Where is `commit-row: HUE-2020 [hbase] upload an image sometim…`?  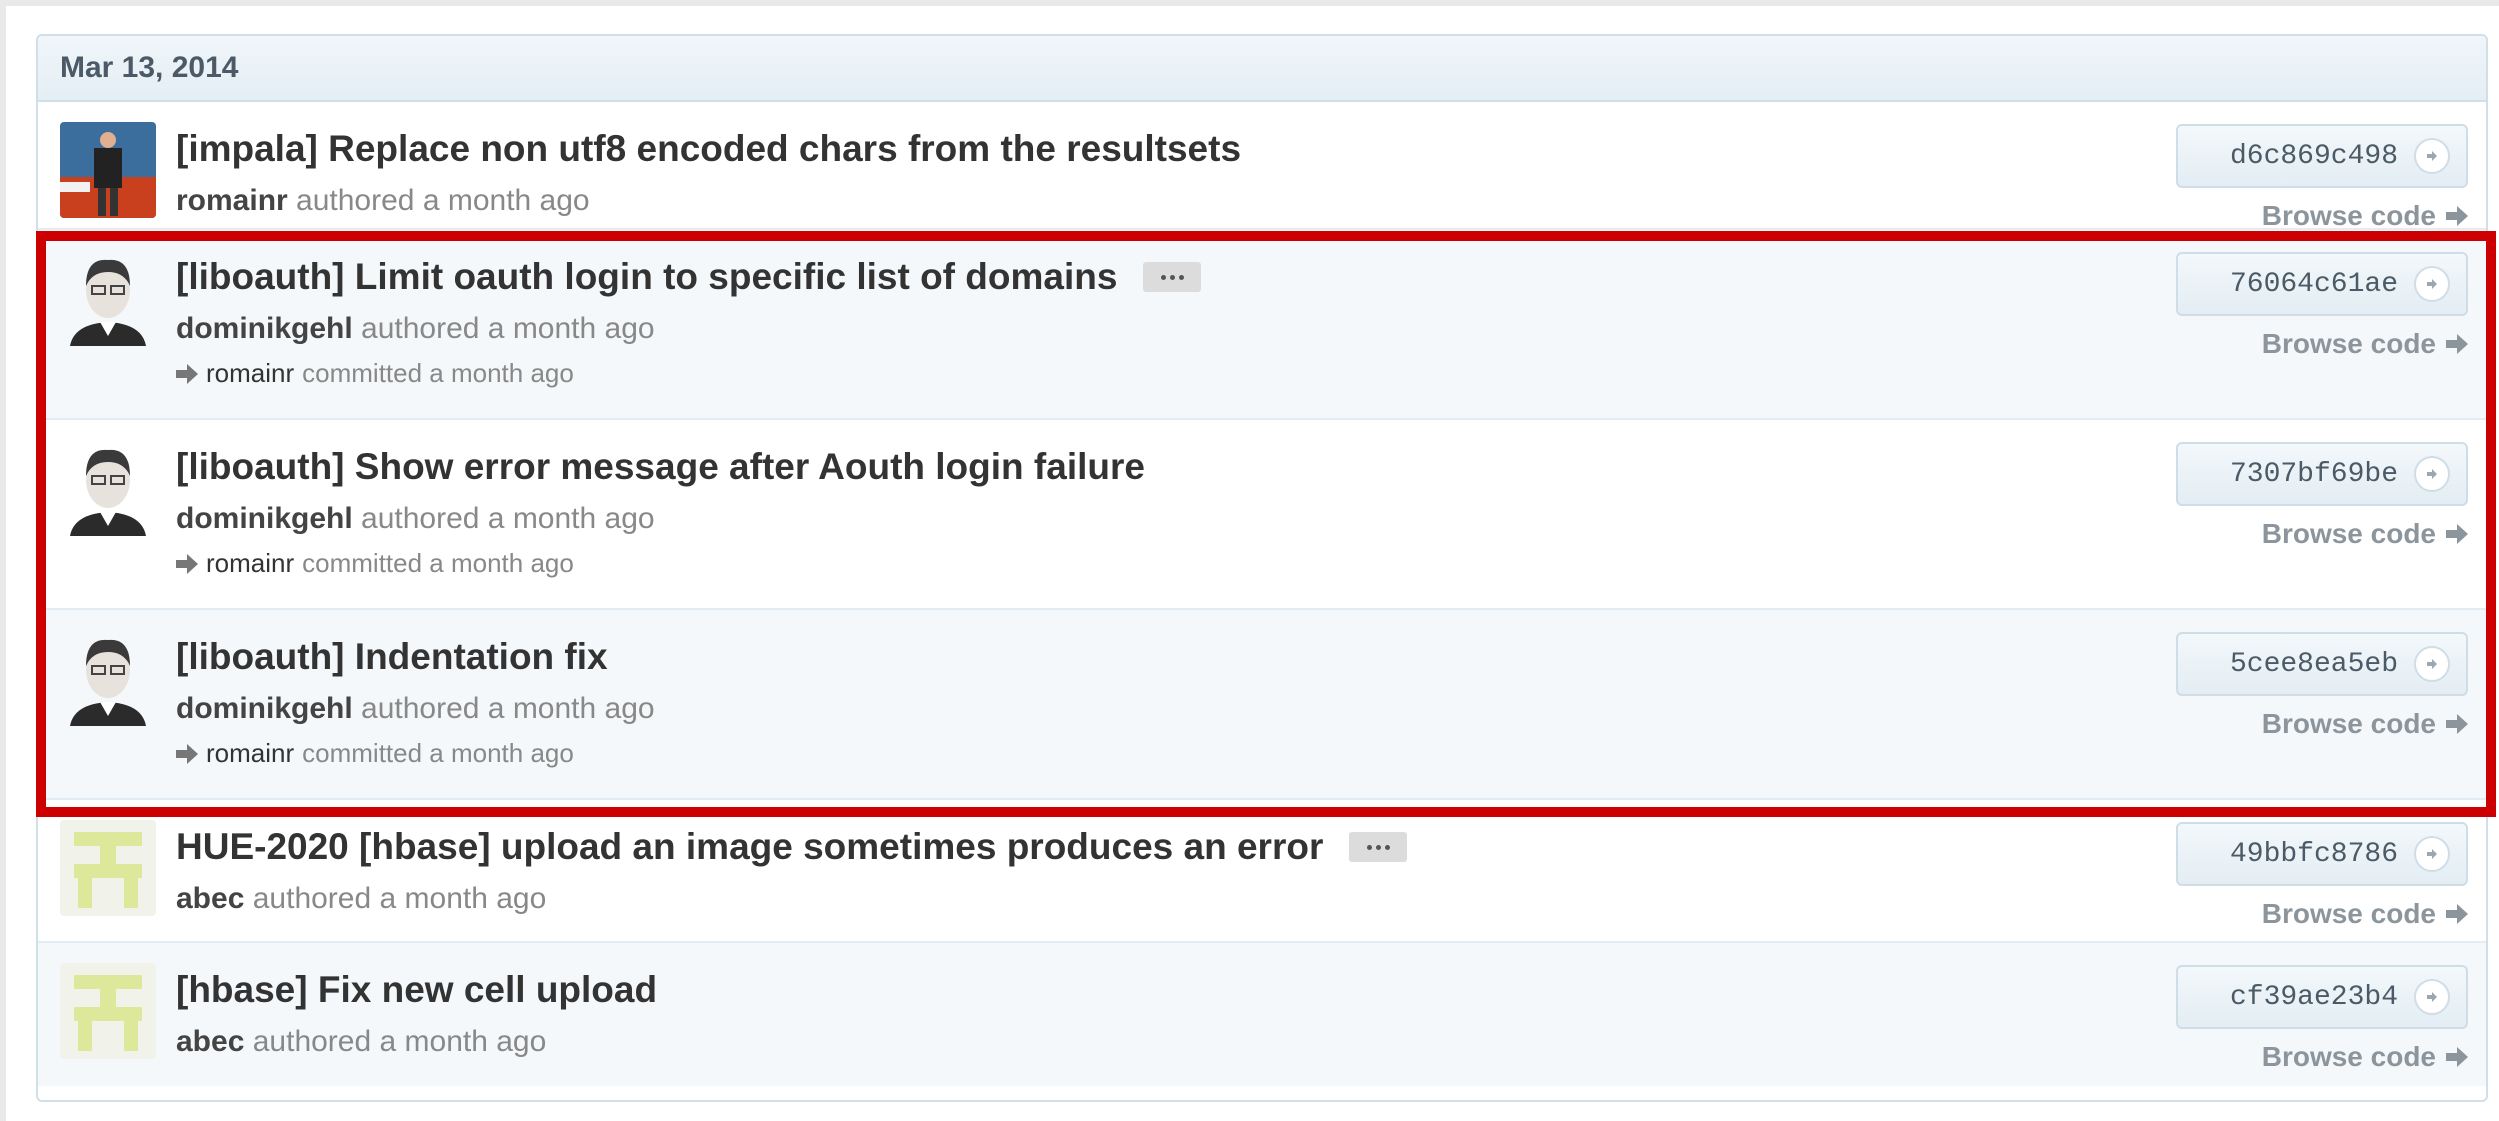 commit-row: HUE-2020 [hbase] upload an image sometim… is located at coordinates (1262, 871).